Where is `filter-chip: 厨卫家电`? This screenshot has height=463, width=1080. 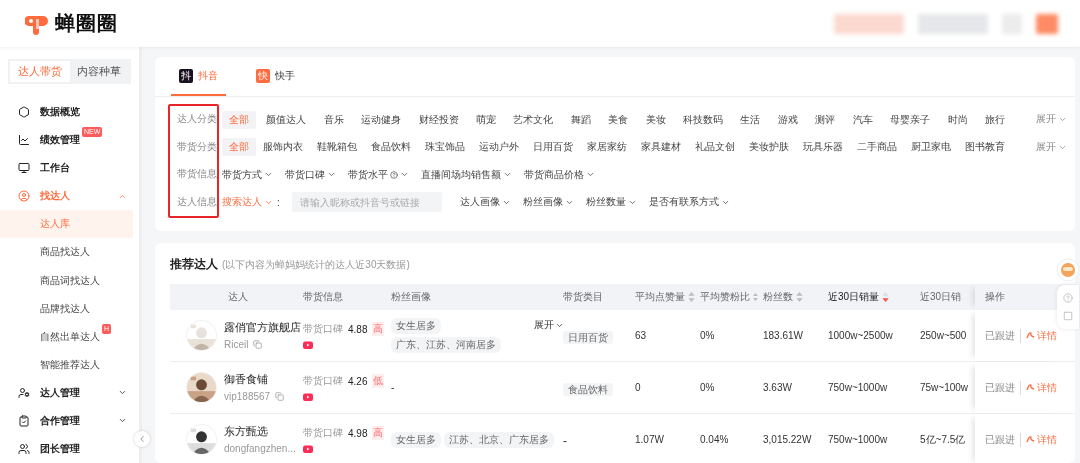 filter-chip: 厨卫家电 is located at coordinates (931, 147).